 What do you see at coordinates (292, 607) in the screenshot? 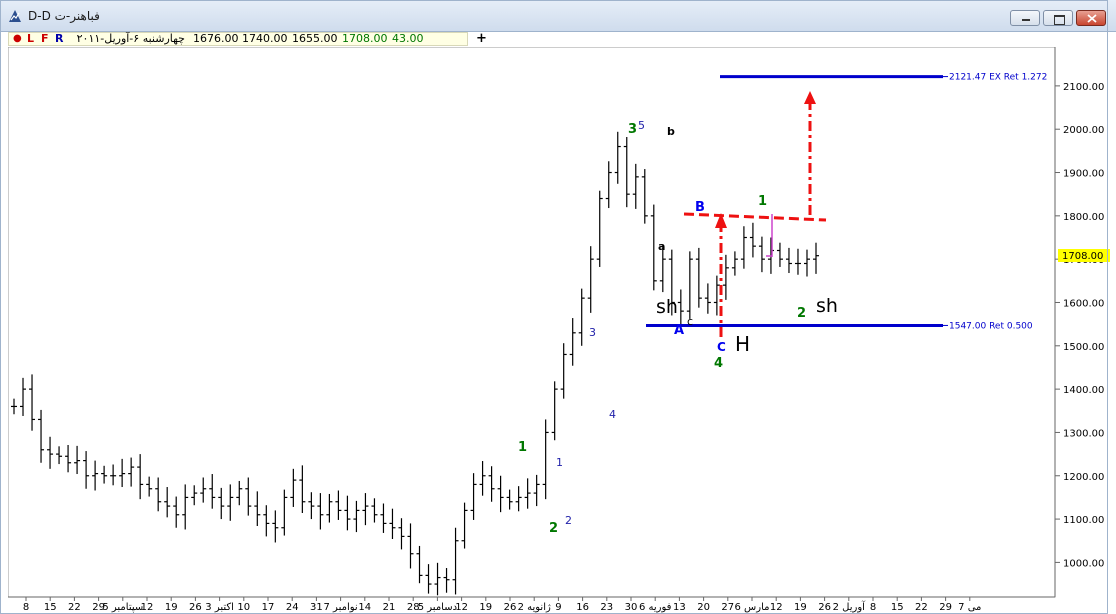
I see `x-tick-label: 24` at bounding box center [292, 607].